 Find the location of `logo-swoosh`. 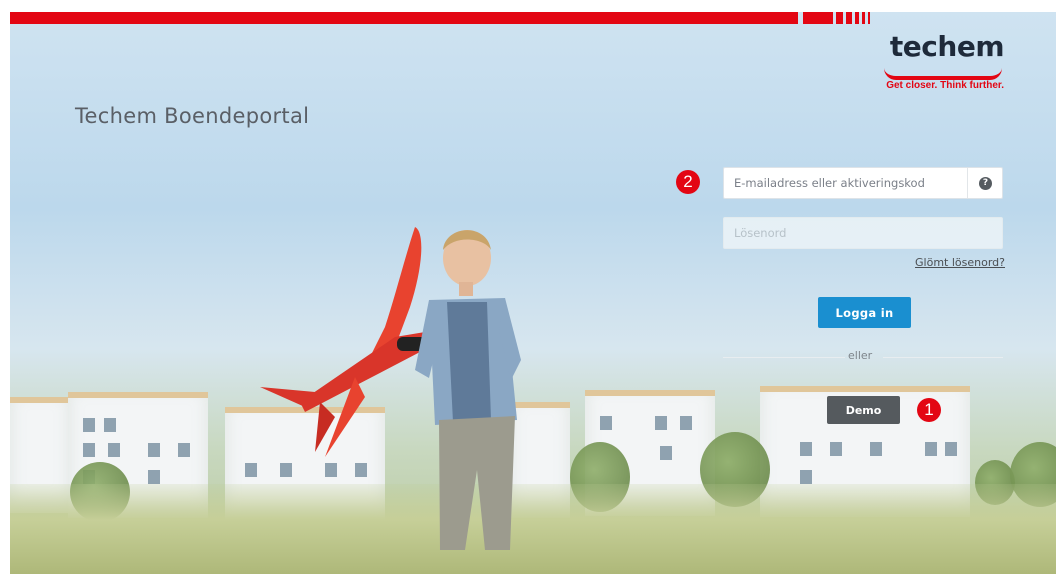

logo-swoosh is located at coordinates (943, 74).